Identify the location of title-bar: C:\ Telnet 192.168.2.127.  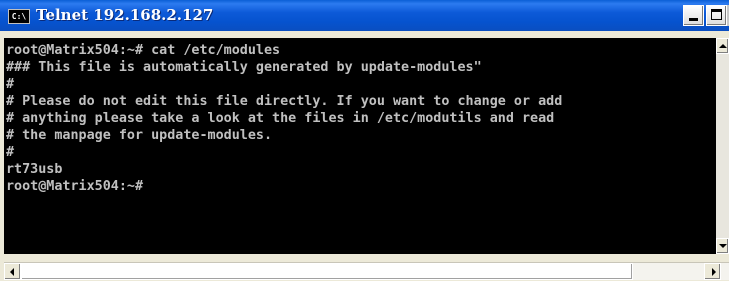
(364, 15).